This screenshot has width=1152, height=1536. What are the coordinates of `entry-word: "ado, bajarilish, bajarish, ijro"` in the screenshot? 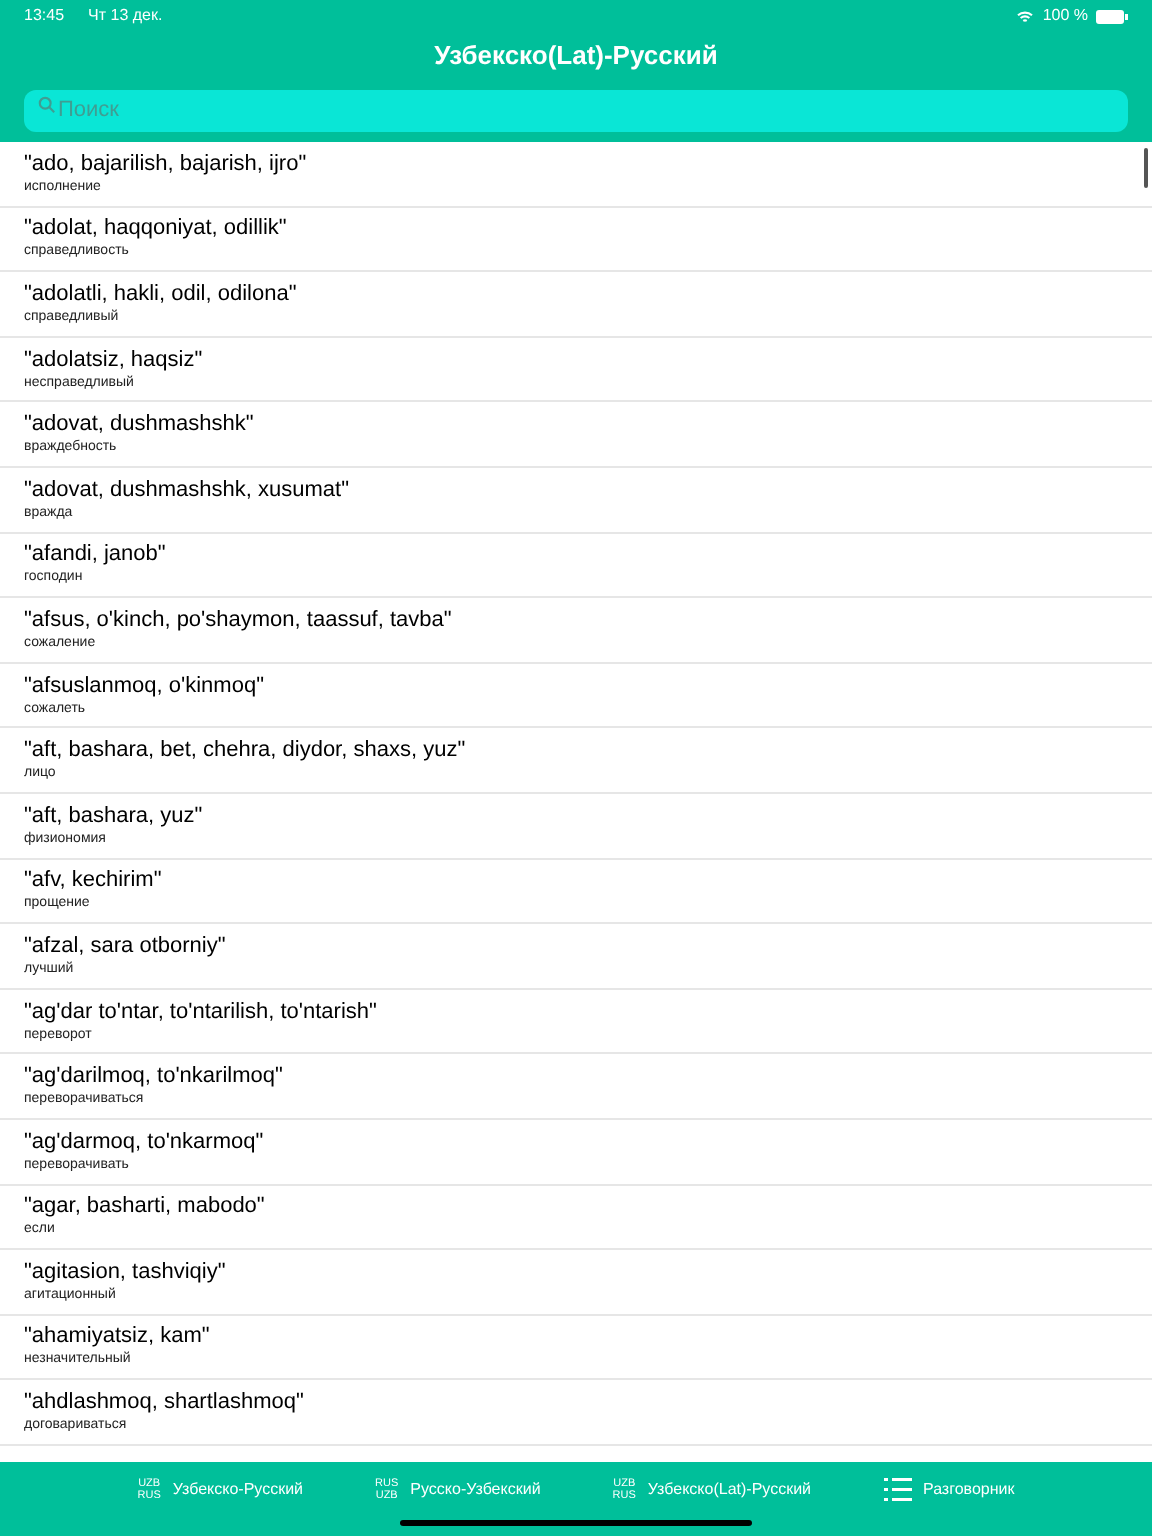 It's located at (165, 163).